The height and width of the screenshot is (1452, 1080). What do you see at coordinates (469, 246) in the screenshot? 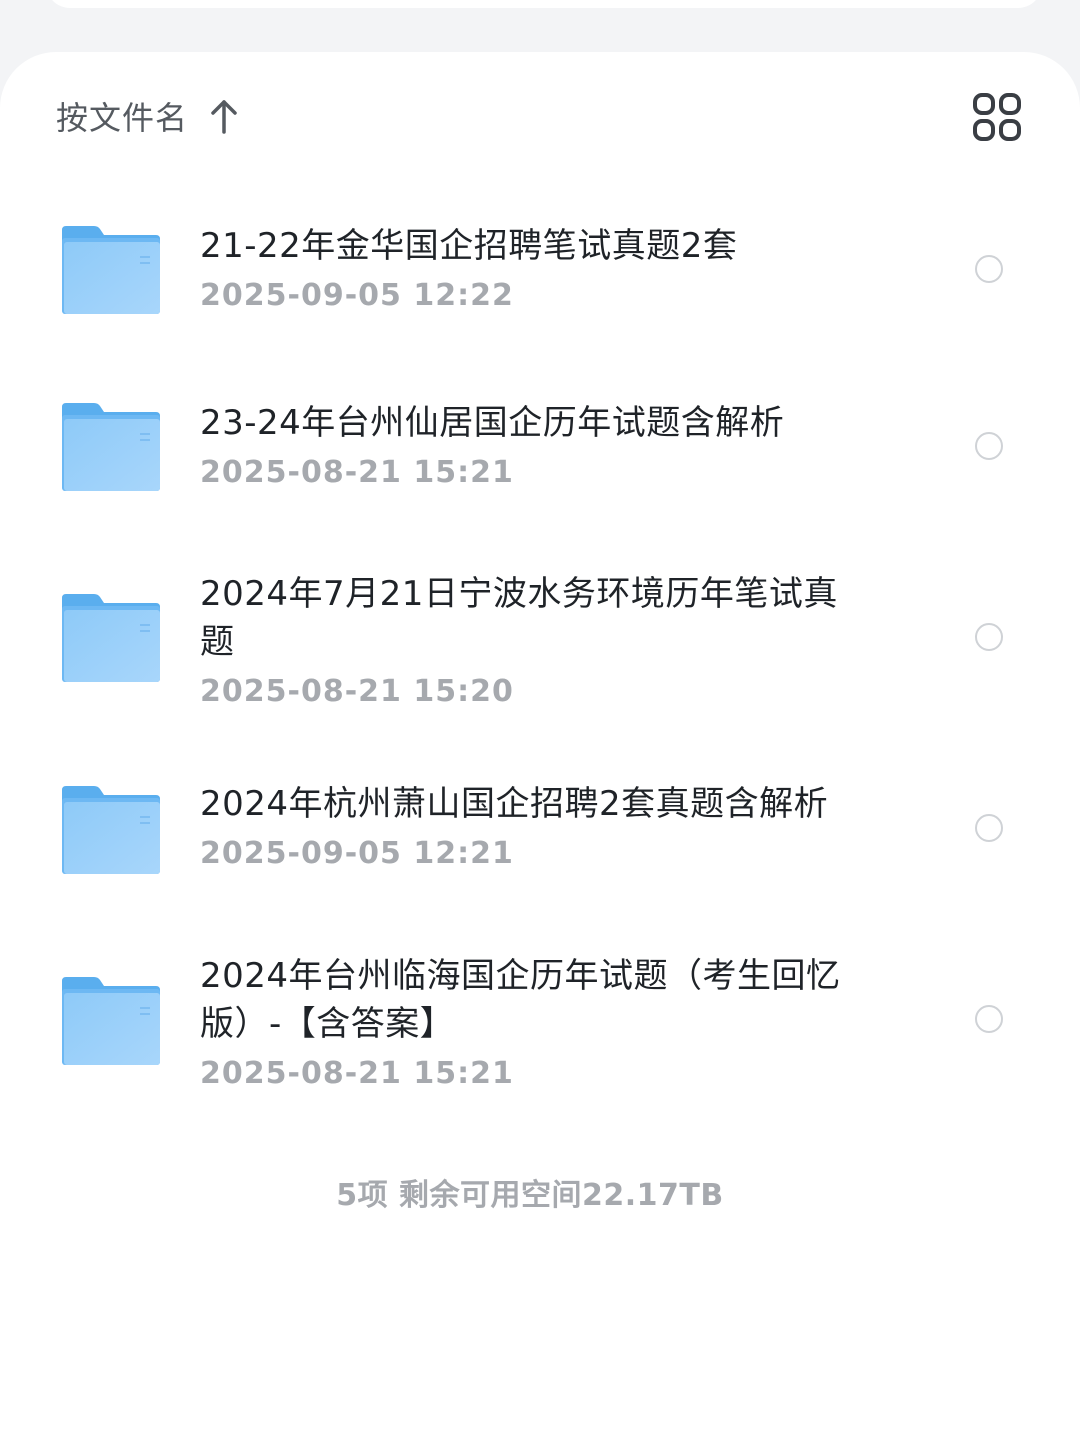
I see `file-name: 21-22年金华国企招聘笔试真题2套` at bounding box center [469, 246].